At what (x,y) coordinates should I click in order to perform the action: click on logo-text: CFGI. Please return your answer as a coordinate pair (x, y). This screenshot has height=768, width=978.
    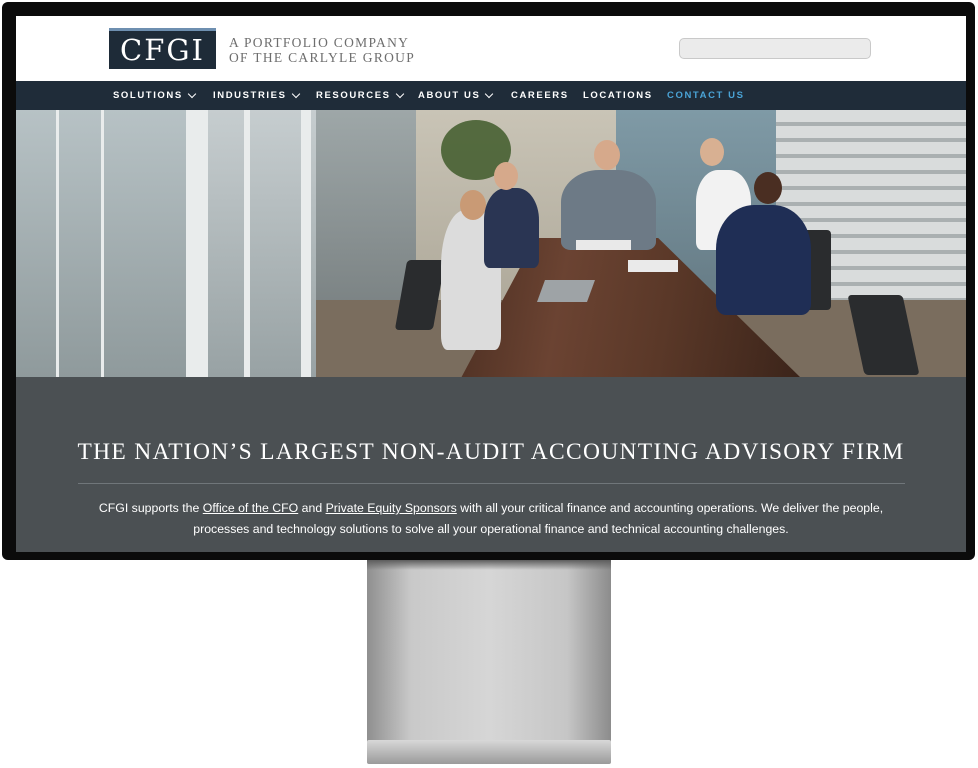
    Looking at the image, I should click on (162, 49).